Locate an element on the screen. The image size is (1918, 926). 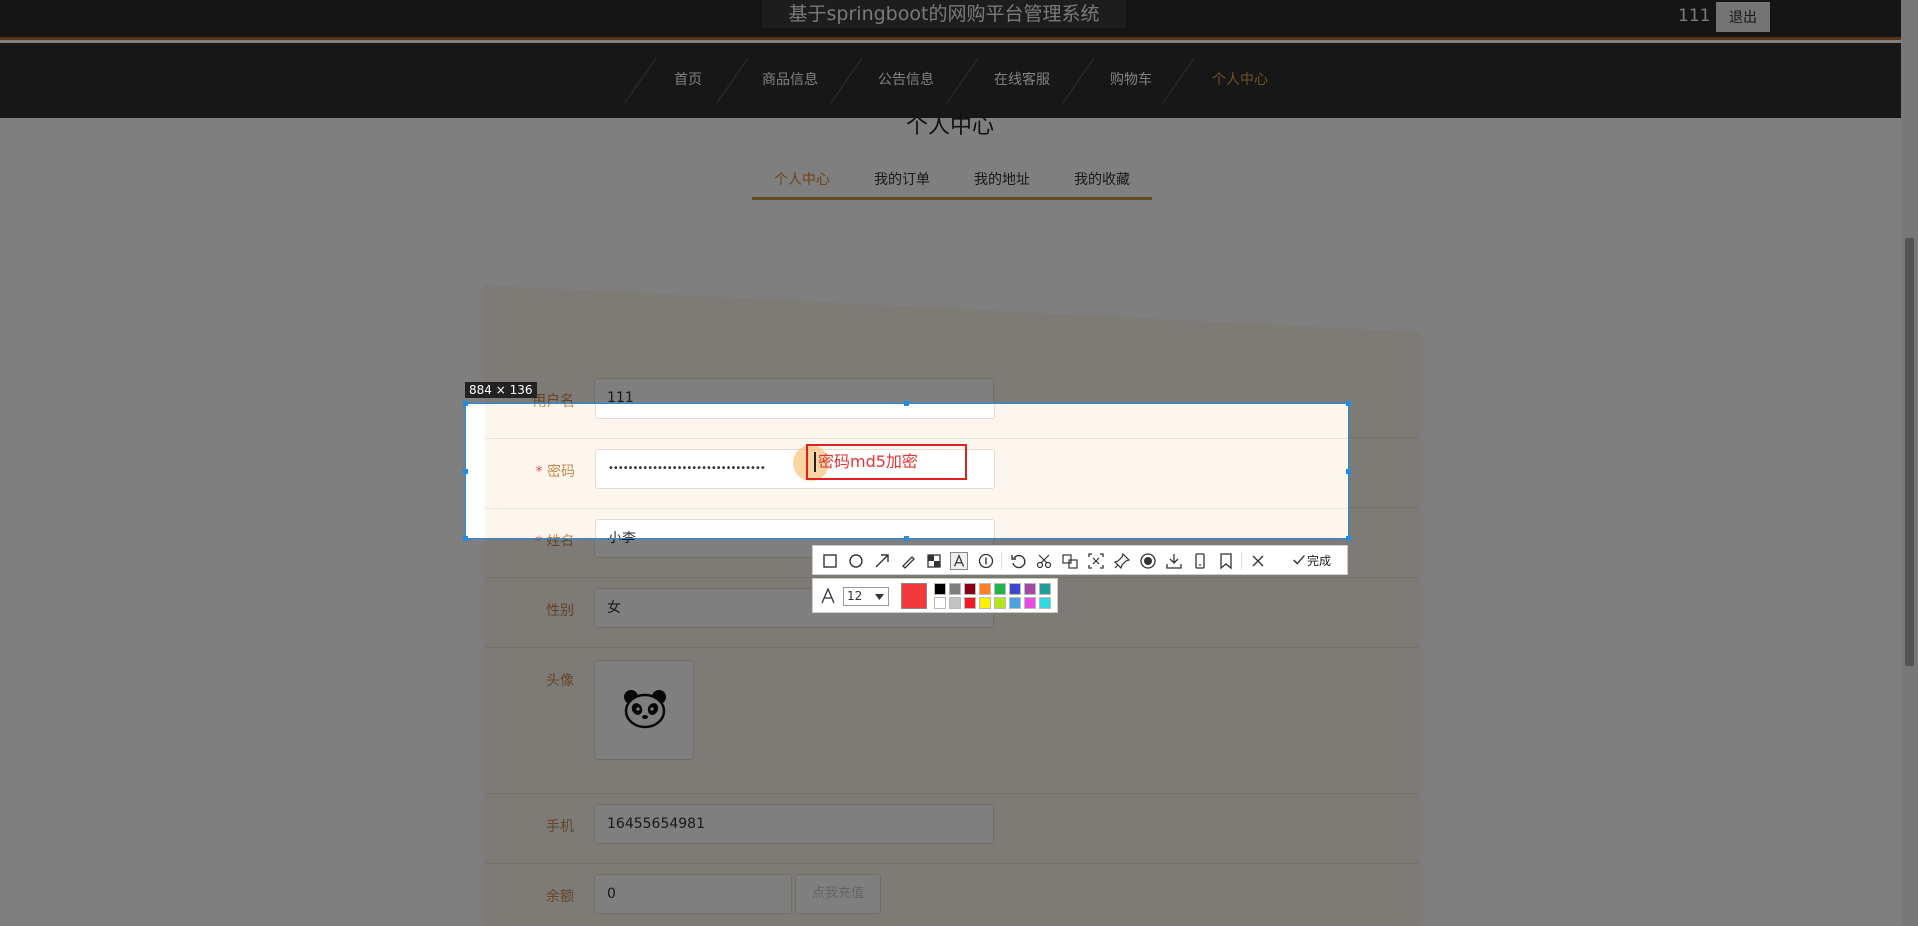
font-icon is located at coordinates (828, 595).